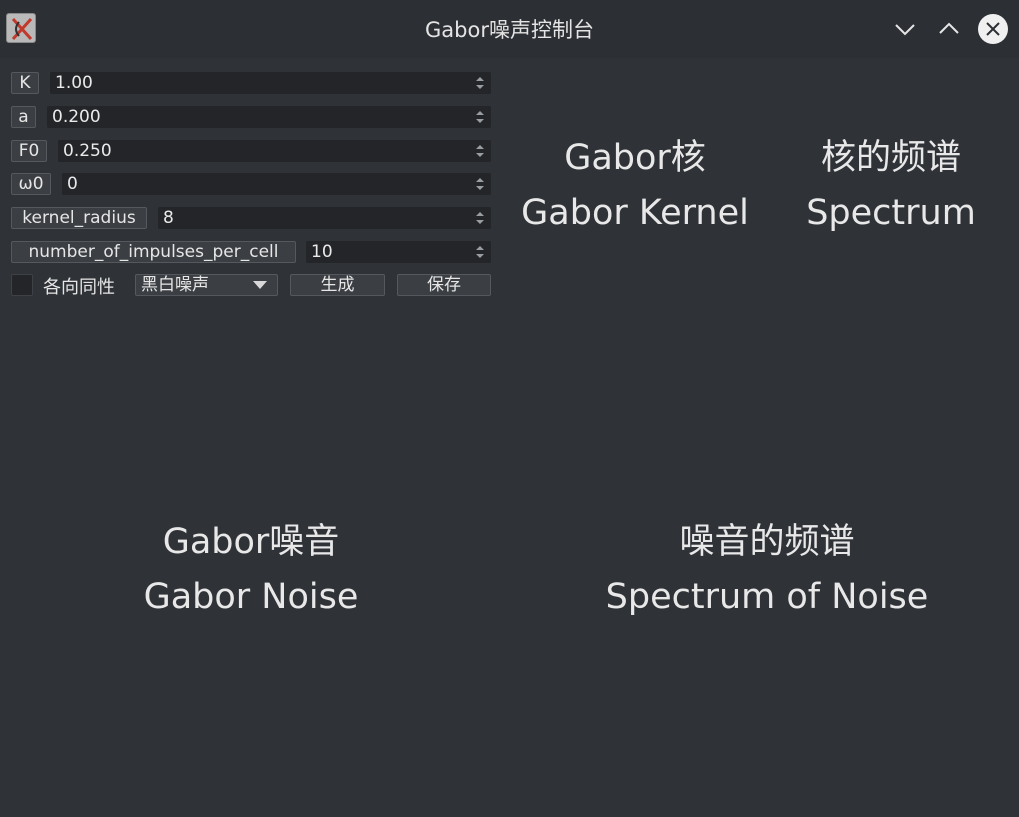 The width and height of the screenshot is (1019, 817). Describe the element at coordinates (635, 158) in the screenshot. I see `kernel-panel-title: Gabor核` at that location.